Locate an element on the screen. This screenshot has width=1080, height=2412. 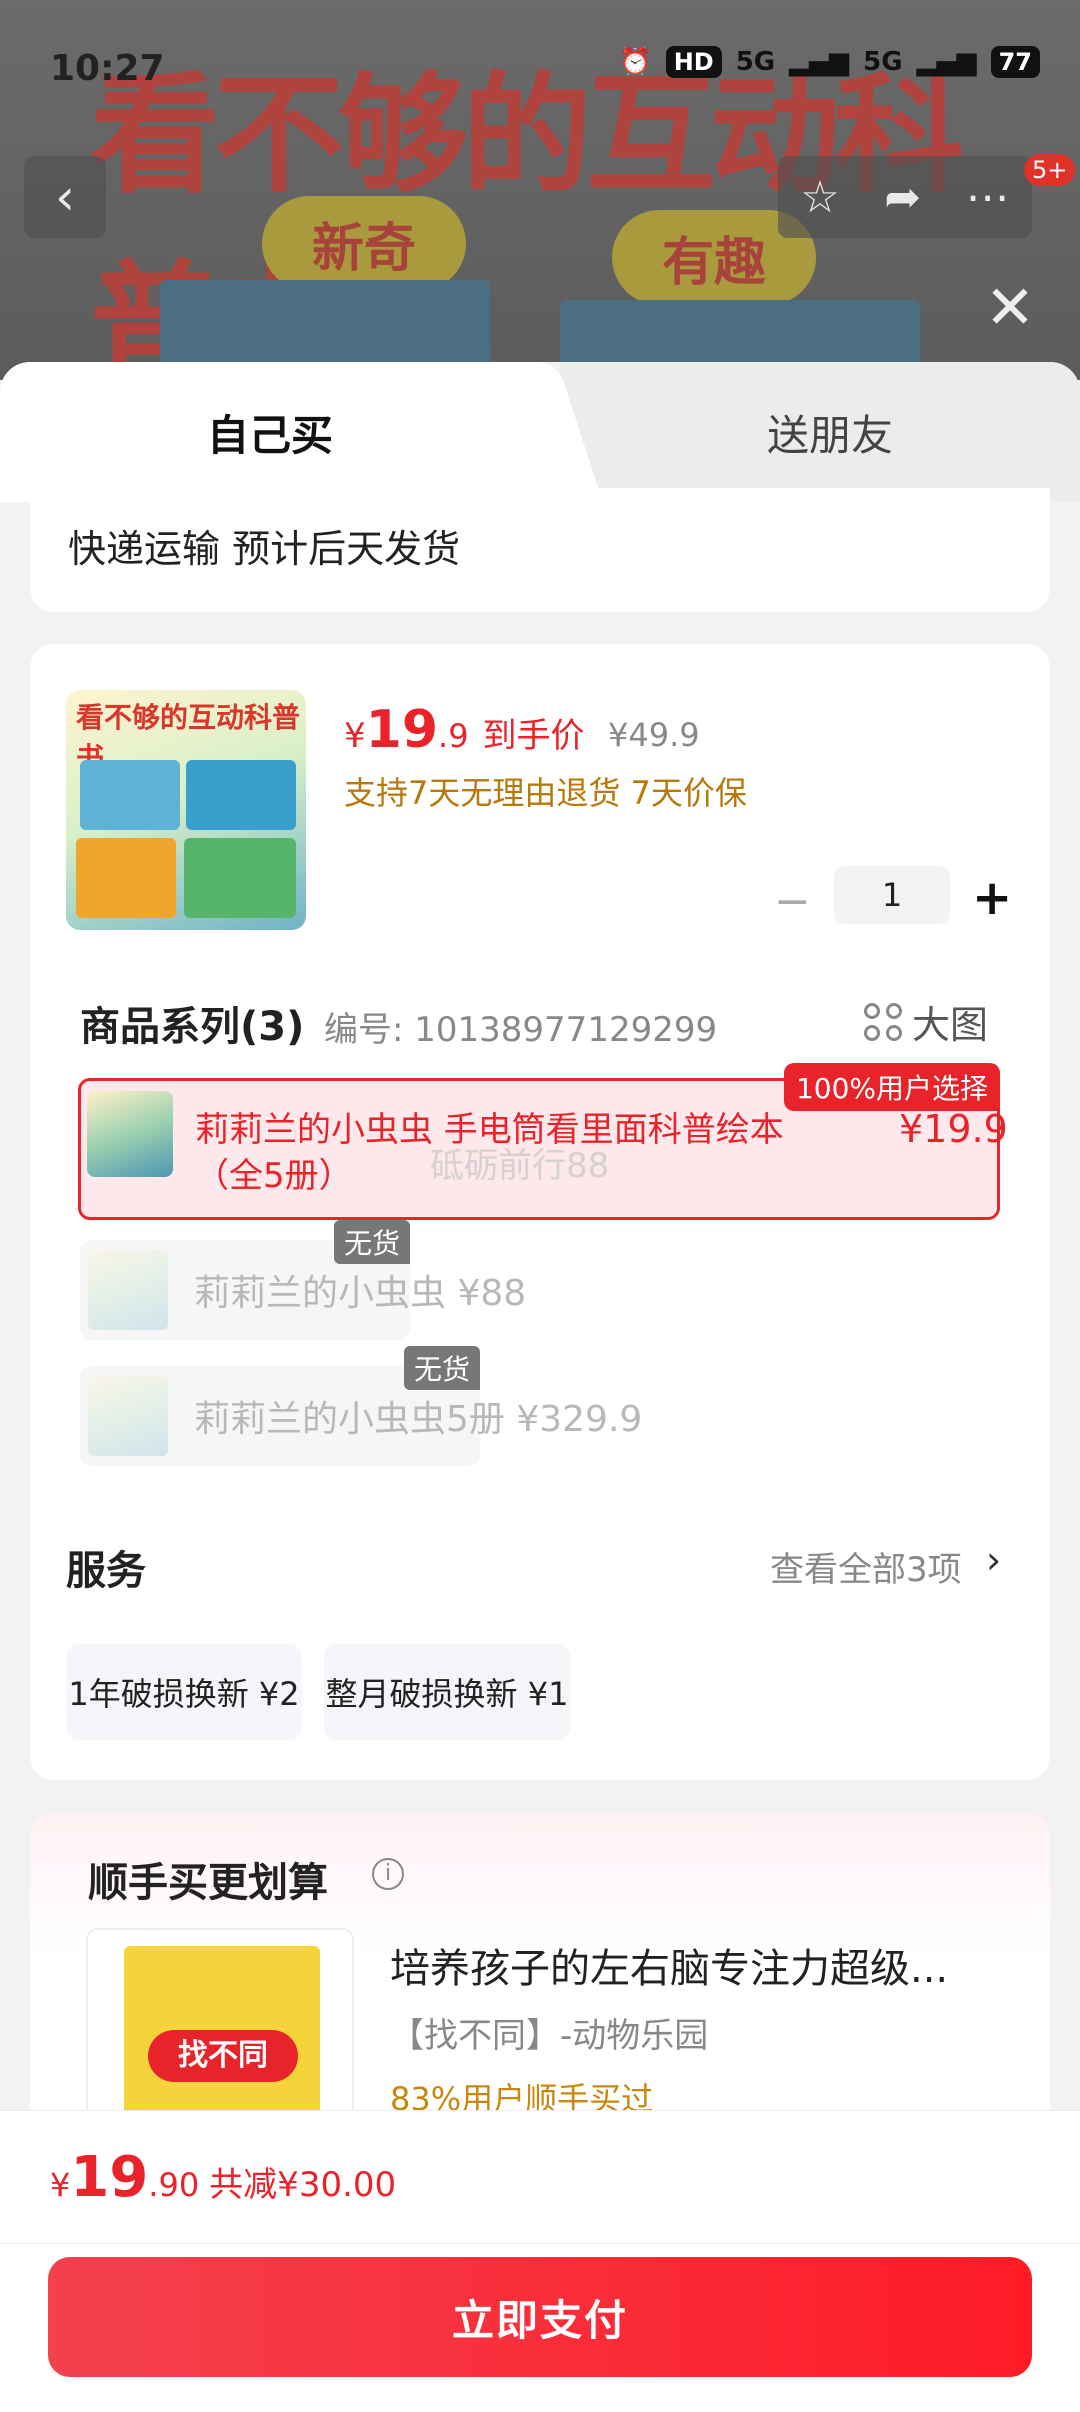
price-decimal: .9 is located at coordinates (453, 736).